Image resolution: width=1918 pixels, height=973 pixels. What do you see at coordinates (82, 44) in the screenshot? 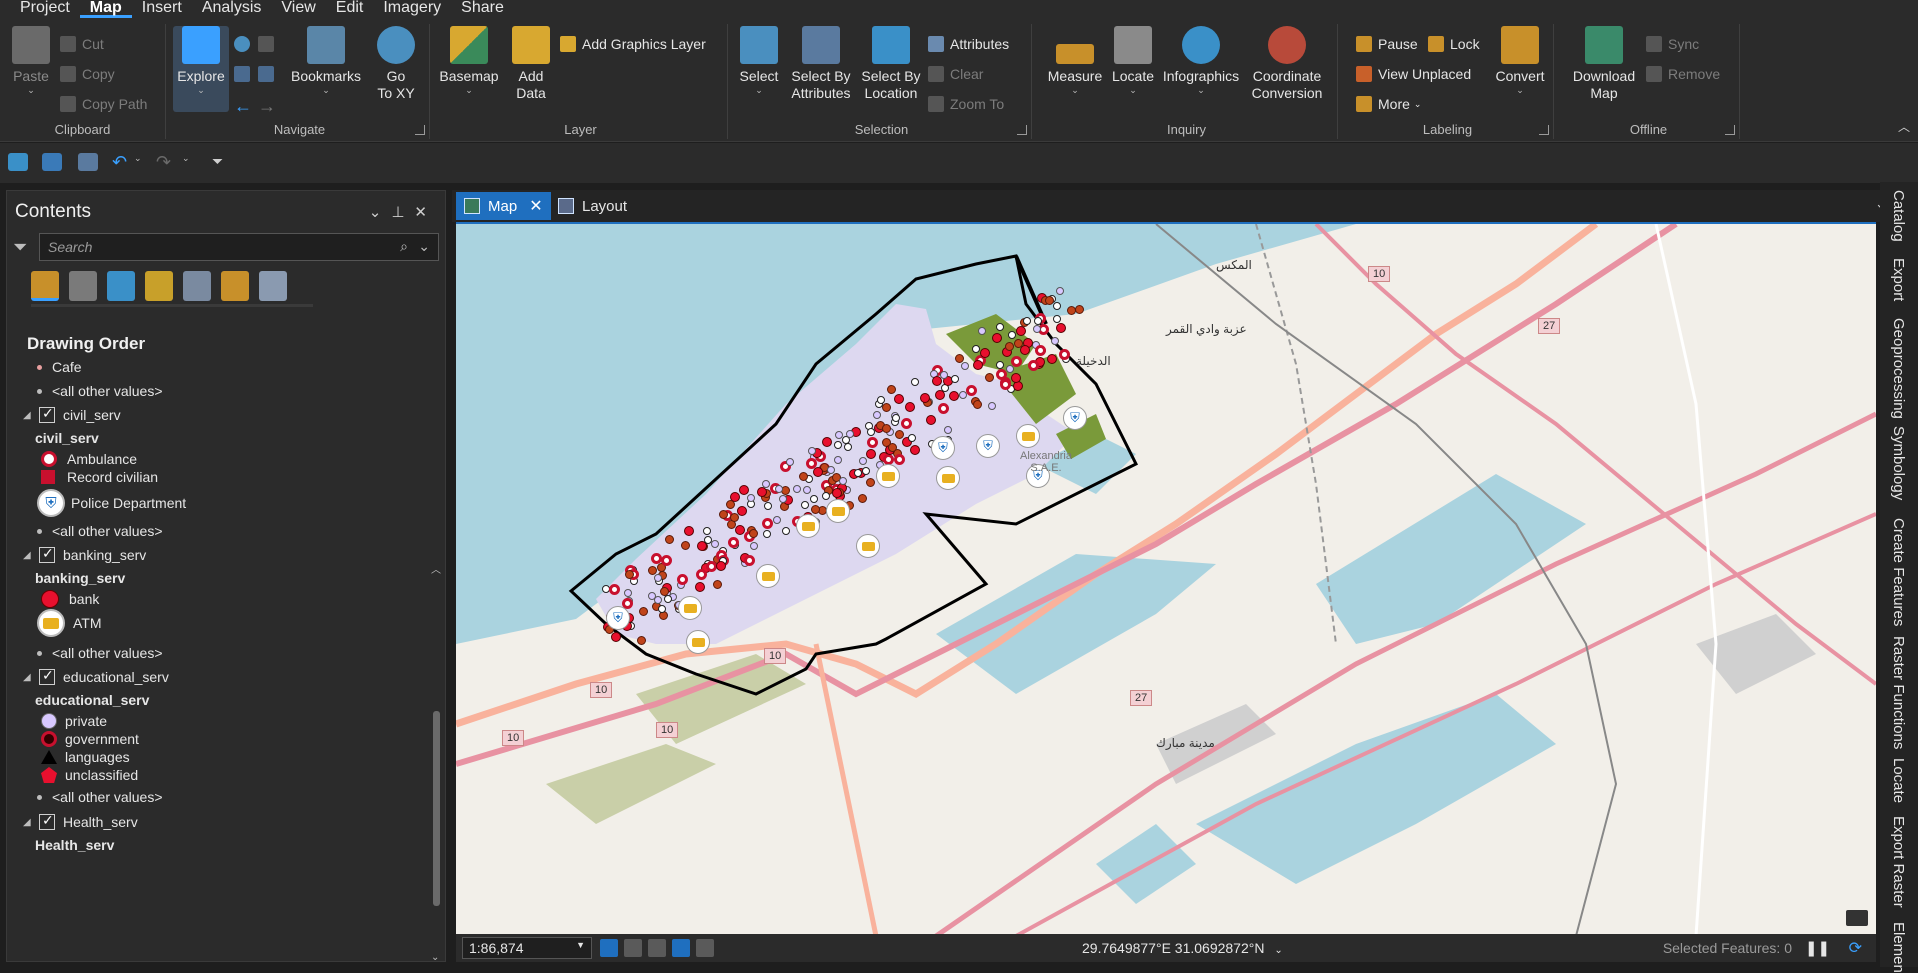
I see `cut-button: Cut` at bounding box center [82, 44].